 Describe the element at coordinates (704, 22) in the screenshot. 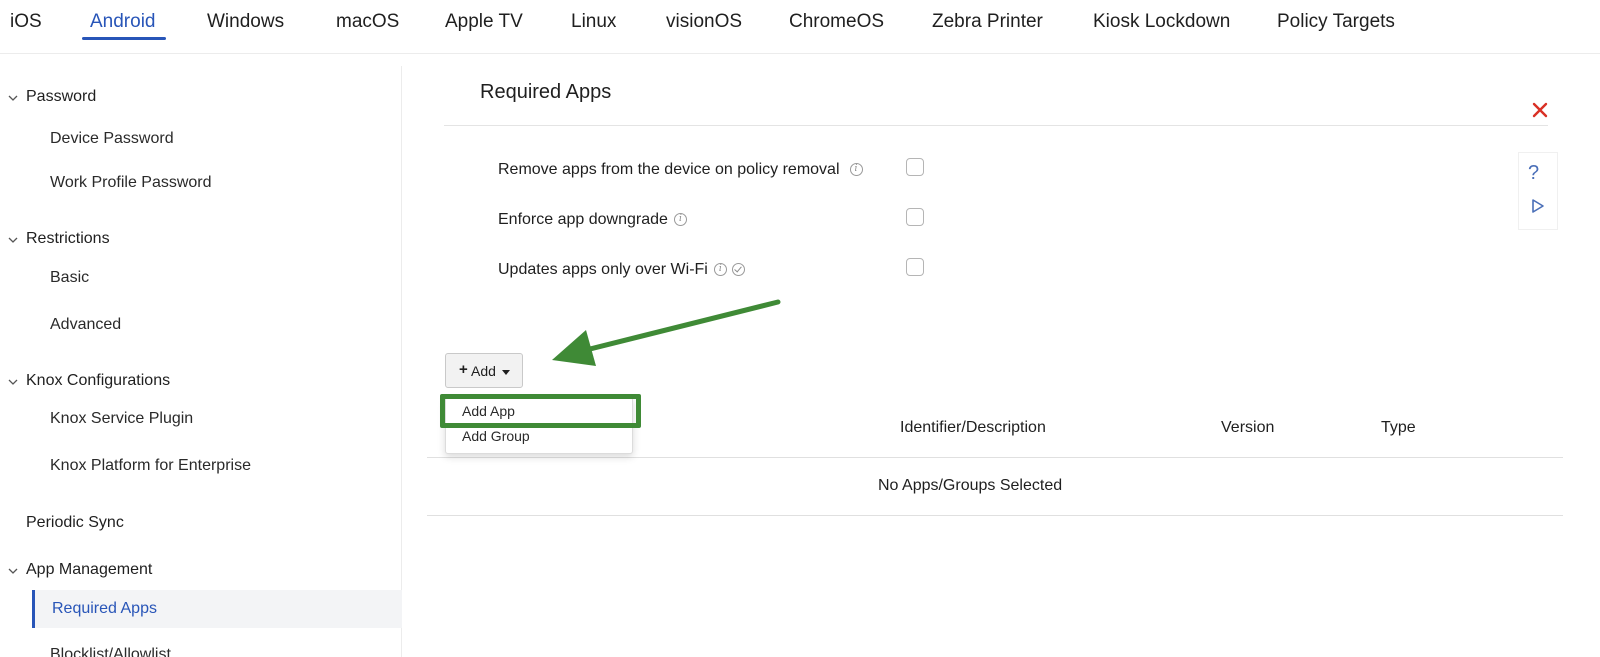

I see `tab-visionos: visionOS` at that location.